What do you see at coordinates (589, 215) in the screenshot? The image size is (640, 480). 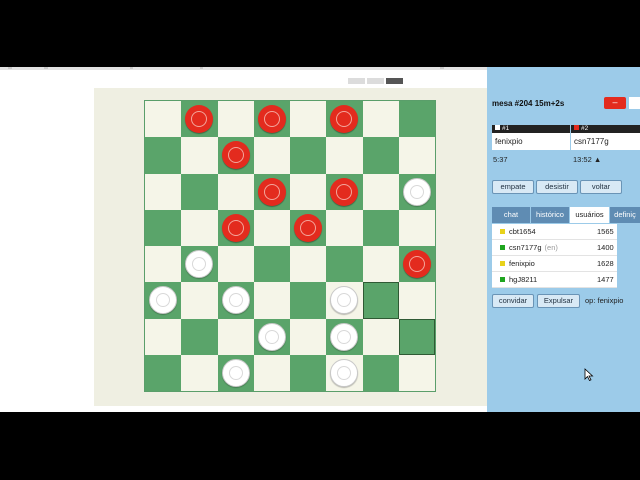 I see `tab-users: usuários` at bounding box center [589, 215].